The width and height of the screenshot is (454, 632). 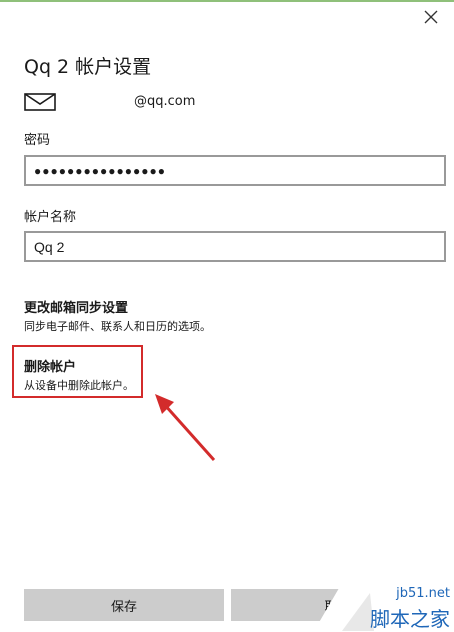 What do you see at coordinates (100, 170) in the screenshot?
I see `password-value: ●●●●●●●●●●●●●●●●` at bounding box center [100, 170].